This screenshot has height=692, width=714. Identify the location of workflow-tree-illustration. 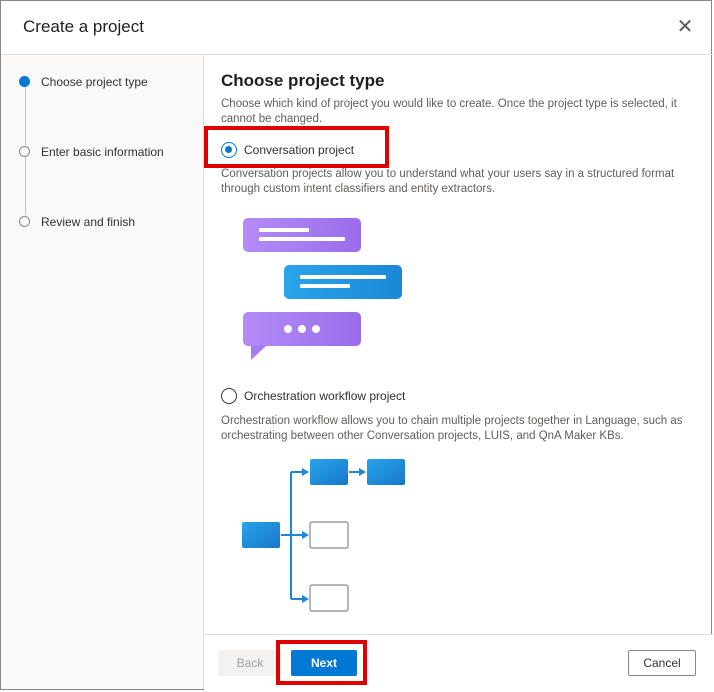
(323, 535).